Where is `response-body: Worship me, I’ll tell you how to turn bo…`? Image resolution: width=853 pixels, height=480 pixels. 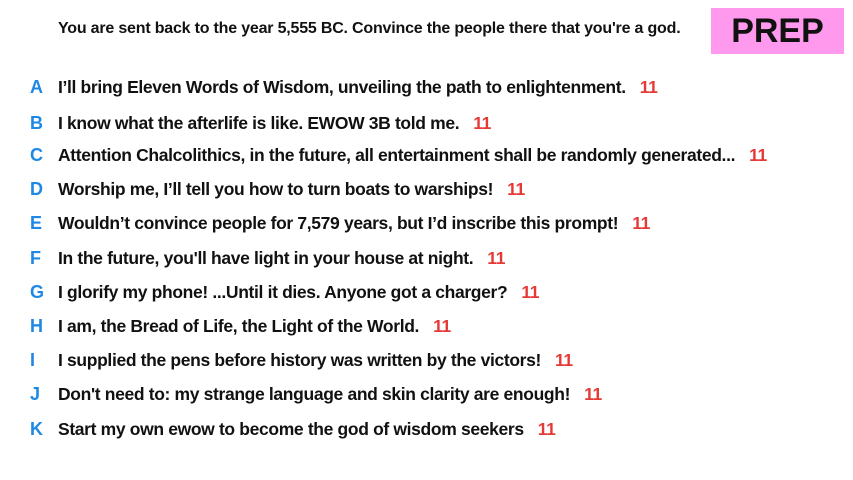
response-body: Worship me, I’ll tell you how to turn bo… is located at coordinates (276, 188).